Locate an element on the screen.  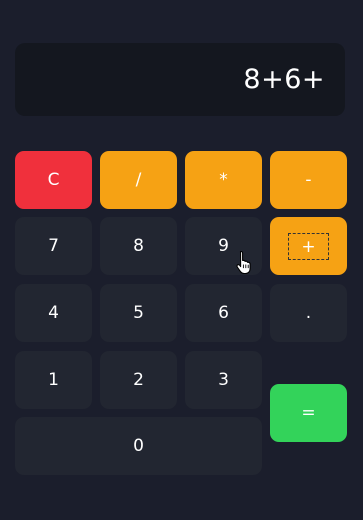
digit-0-button: 0 is located at coordinates (138, 446).